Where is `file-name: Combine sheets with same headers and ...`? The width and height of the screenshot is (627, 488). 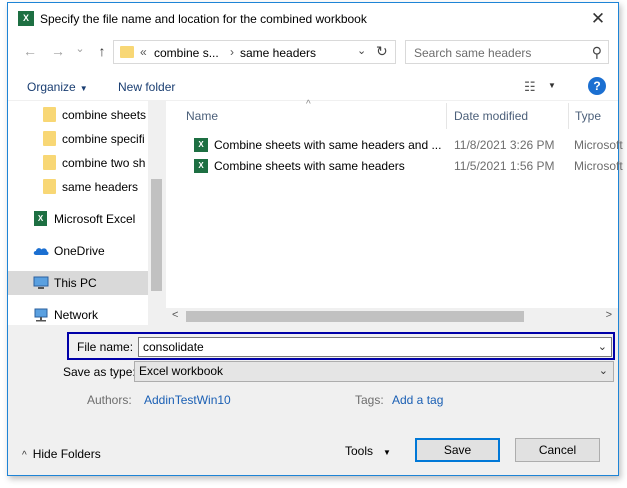 file-name: Combine sheets with same headers and ... is located at coordinates (328, 145).